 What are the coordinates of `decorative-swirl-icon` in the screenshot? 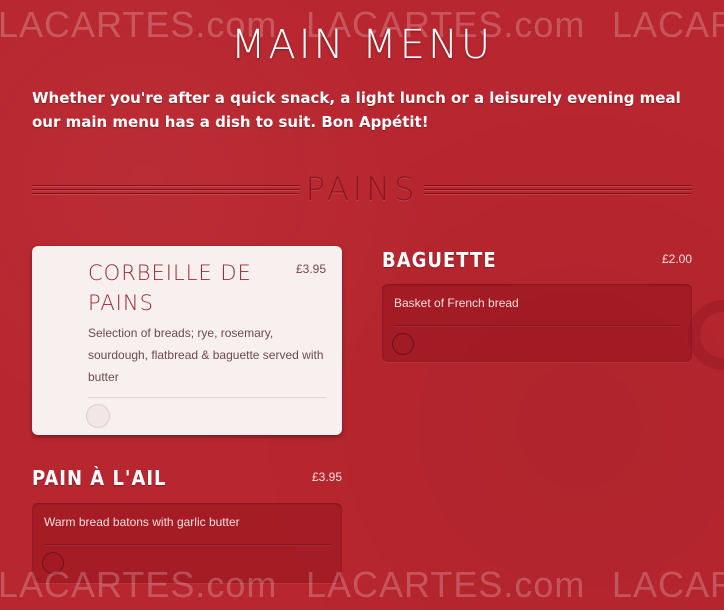 It's located at (706, 335).